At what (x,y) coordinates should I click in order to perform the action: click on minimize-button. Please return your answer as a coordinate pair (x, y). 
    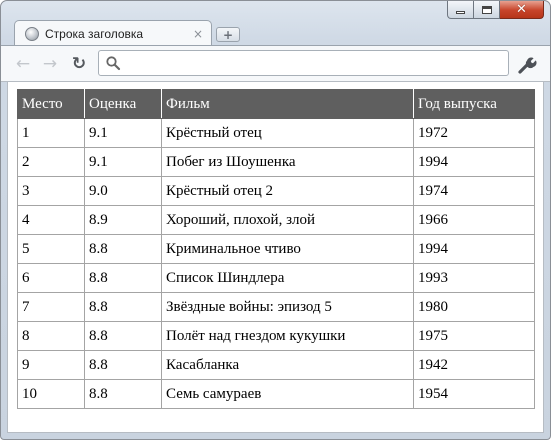
    Looking at the image, I should click on (460, 10).